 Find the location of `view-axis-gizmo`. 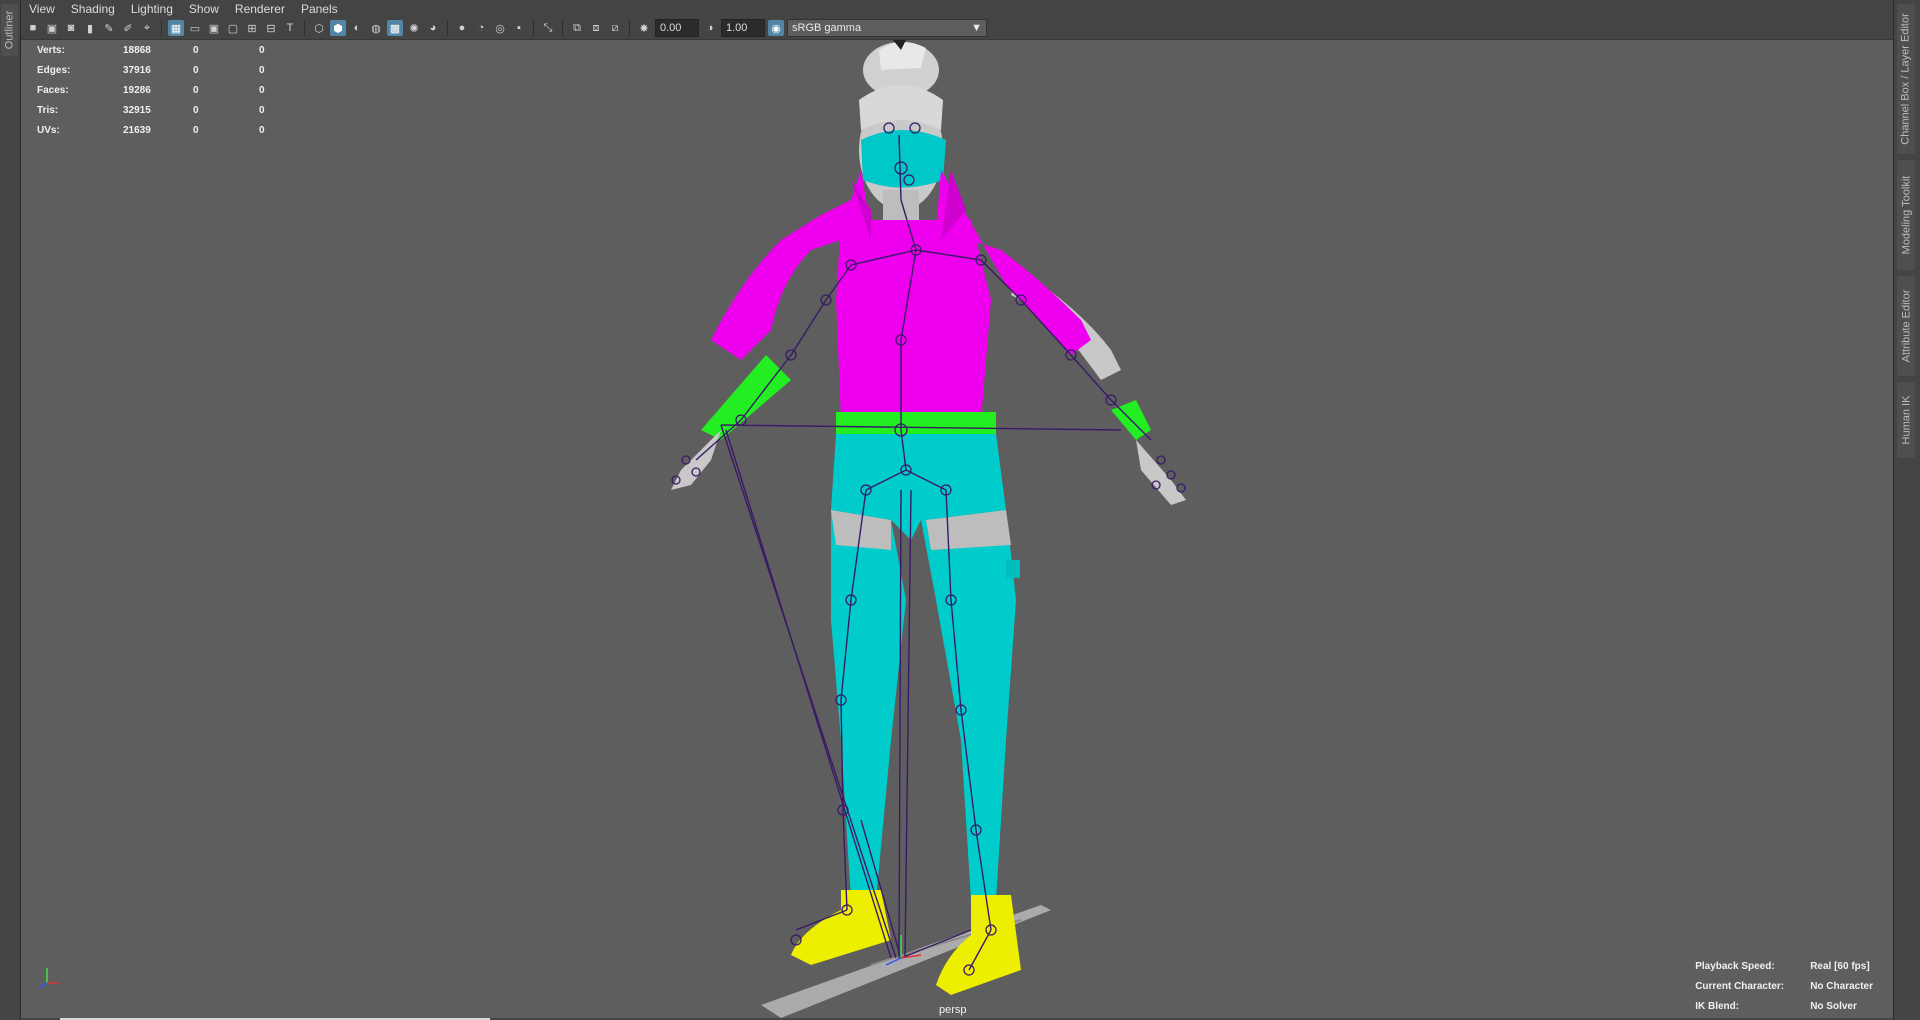

view-axis-gizmo is located at coordinates (48, 978).